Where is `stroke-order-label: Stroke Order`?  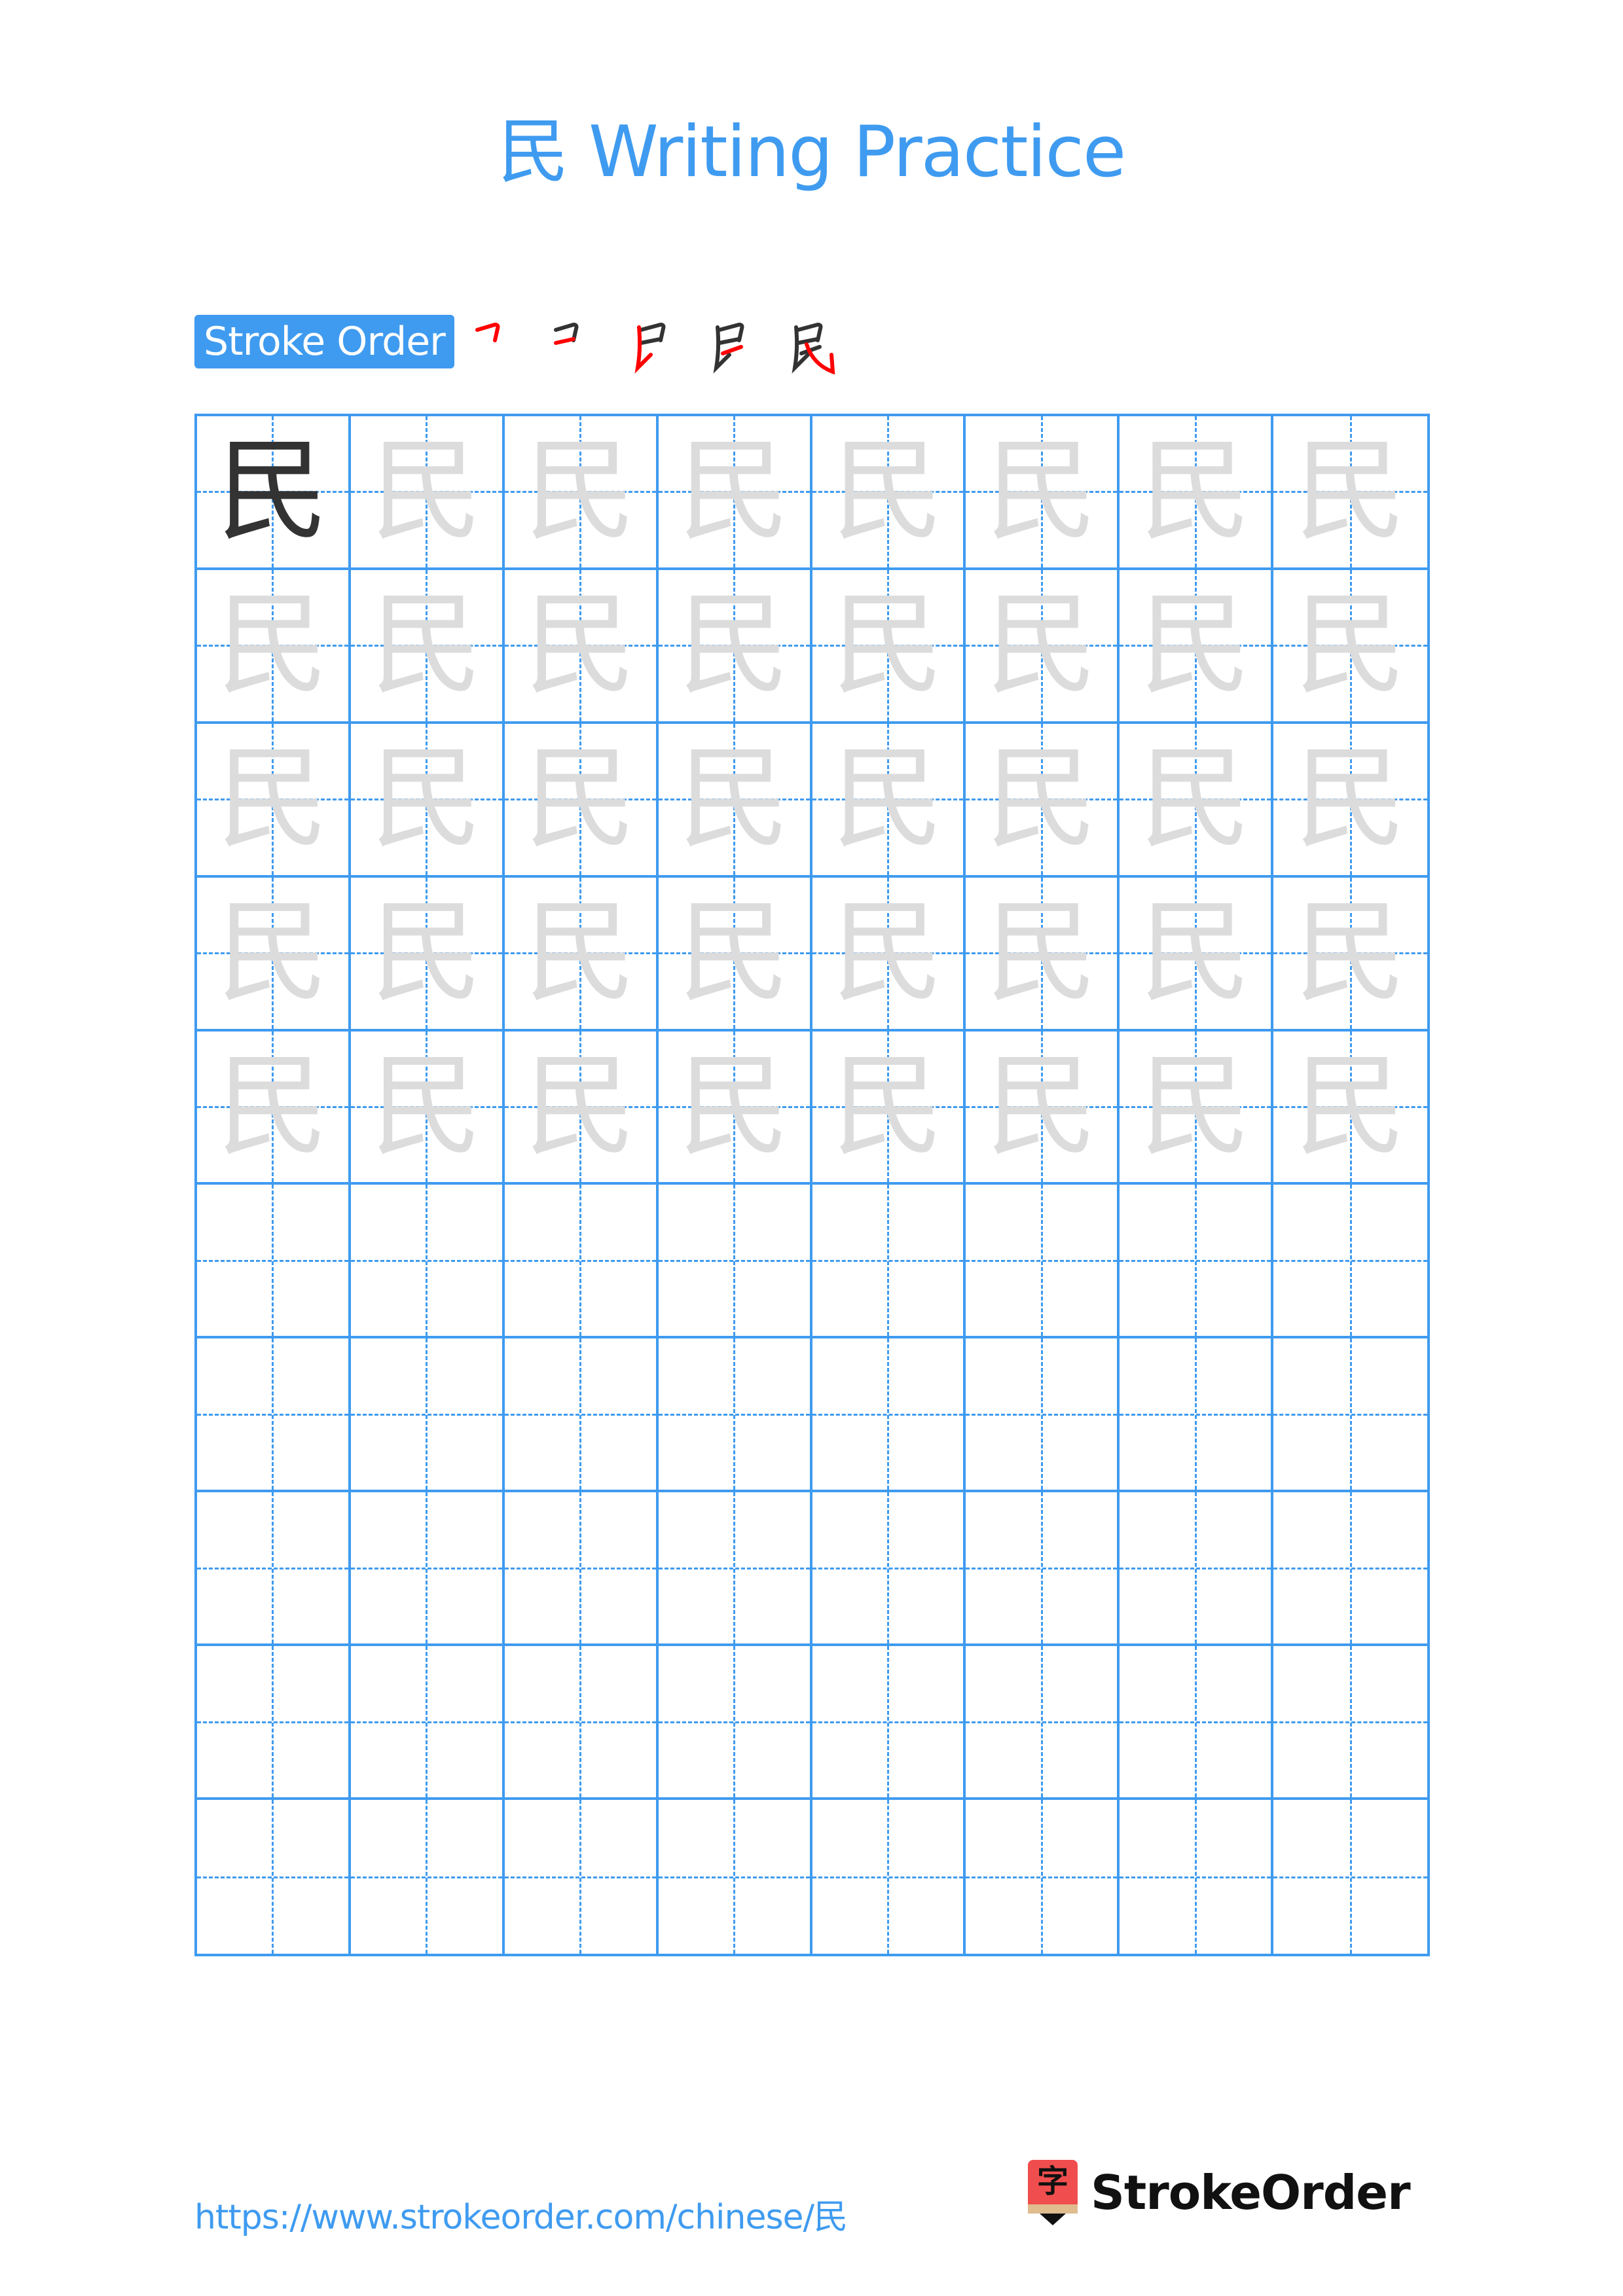 stroke-order-label: Stroke Order is located at coordinates (324, 341).